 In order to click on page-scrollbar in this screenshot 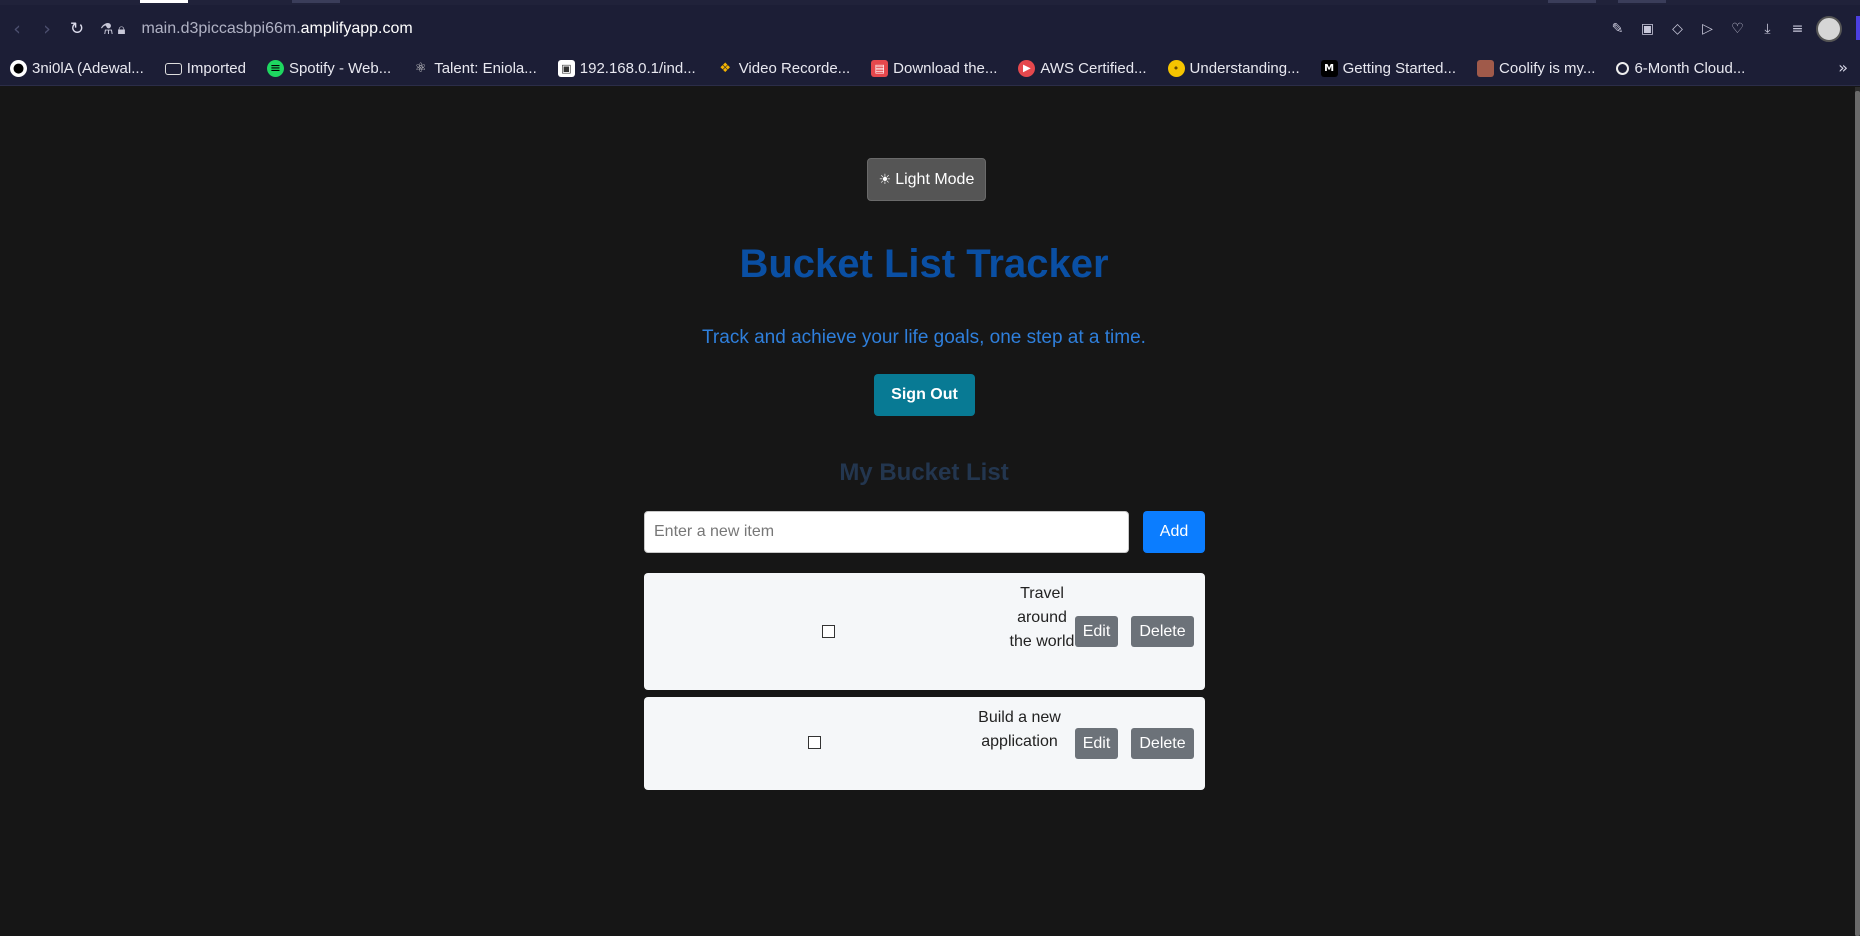, I will do `click(1857, 511)`.